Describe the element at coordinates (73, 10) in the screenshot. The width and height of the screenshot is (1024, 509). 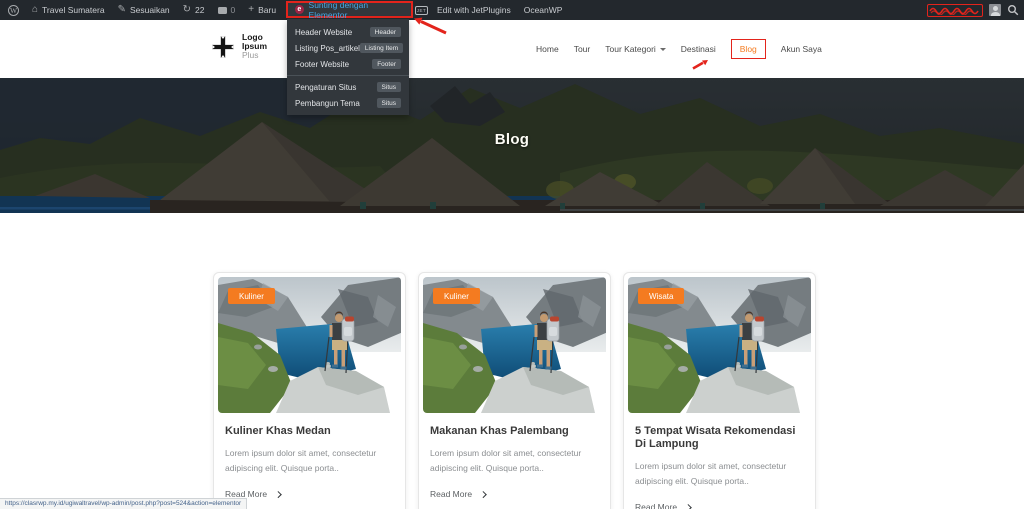
I see `site-name-label: Travel Sumatera` at that location.